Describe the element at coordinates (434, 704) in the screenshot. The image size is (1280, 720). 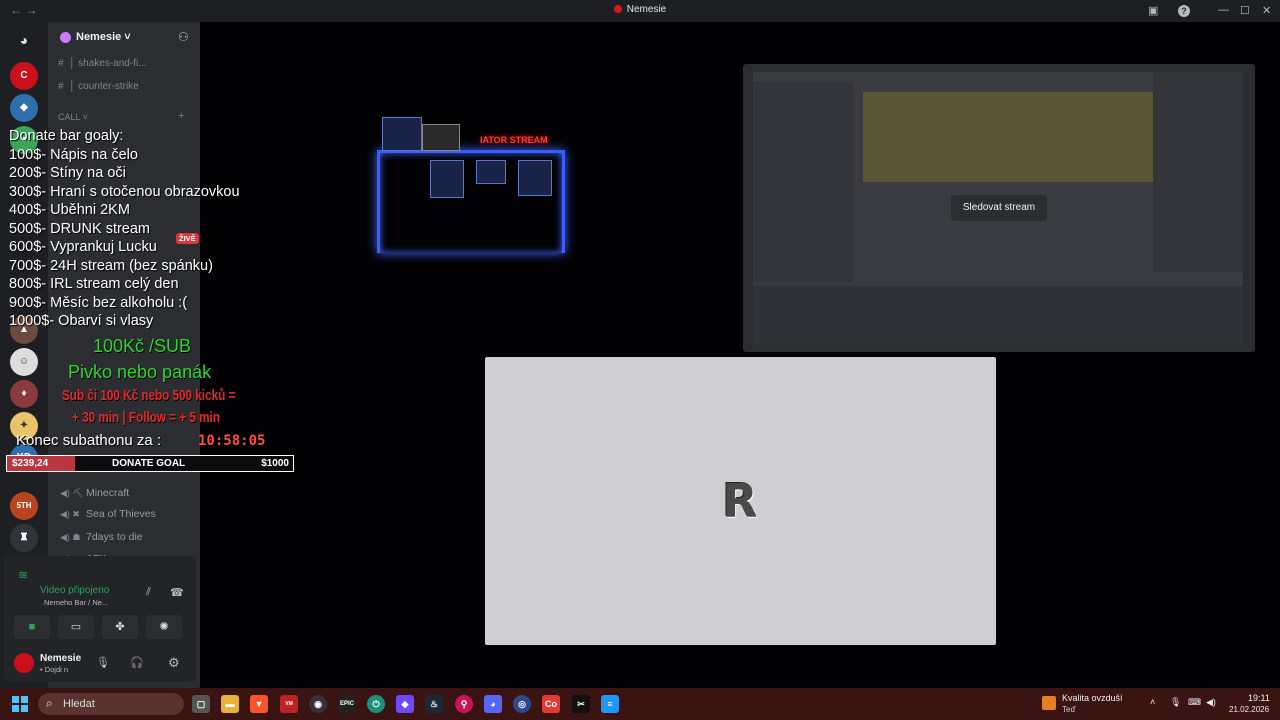
I see `steam-icon: ♨` at that location.